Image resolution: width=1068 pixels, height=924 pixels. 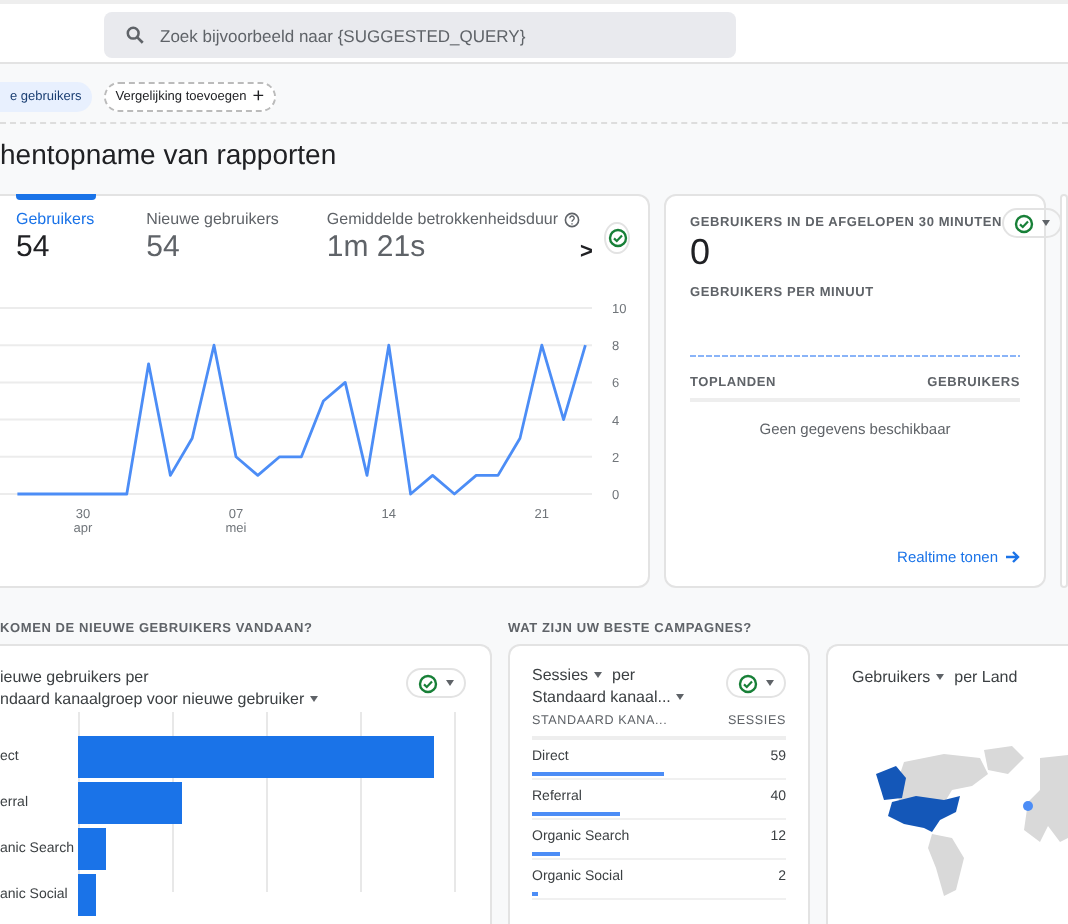 I want to click on per-label: per Land, so click(x=986, y=677).